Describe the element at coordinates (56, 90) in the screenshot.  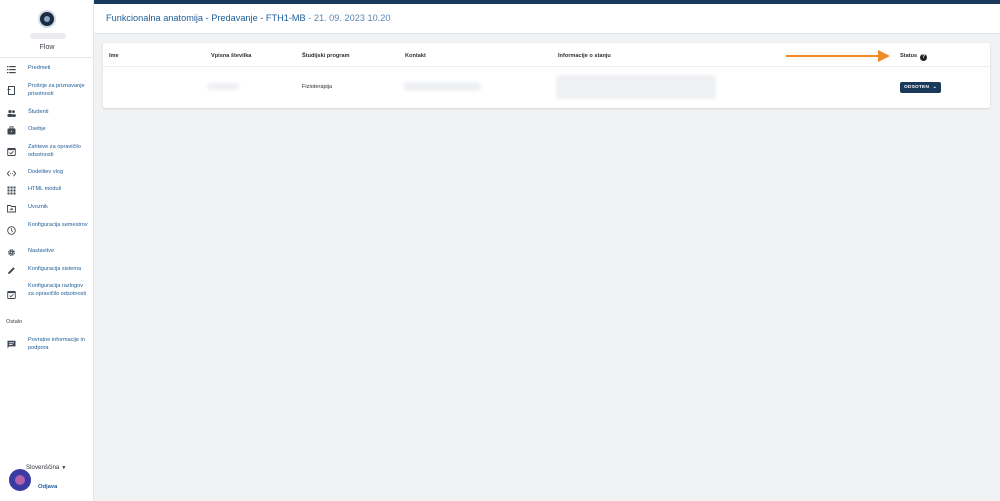
I see `sidebar-item-label: Prošnje za priznavanje prisotnosti` at that location.